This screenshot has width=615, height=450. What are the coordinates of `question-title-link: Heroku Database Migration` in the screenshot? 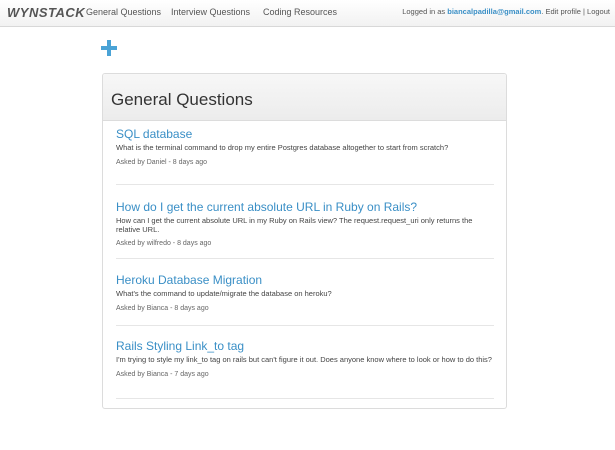 It's located at (305, 280).